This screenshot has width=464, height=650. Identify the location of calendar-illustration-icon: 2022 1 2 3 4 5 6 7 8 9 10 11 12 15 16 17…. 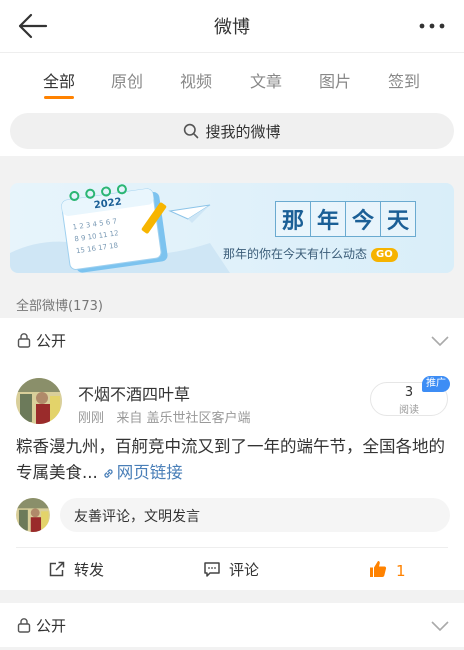
(120, 228).